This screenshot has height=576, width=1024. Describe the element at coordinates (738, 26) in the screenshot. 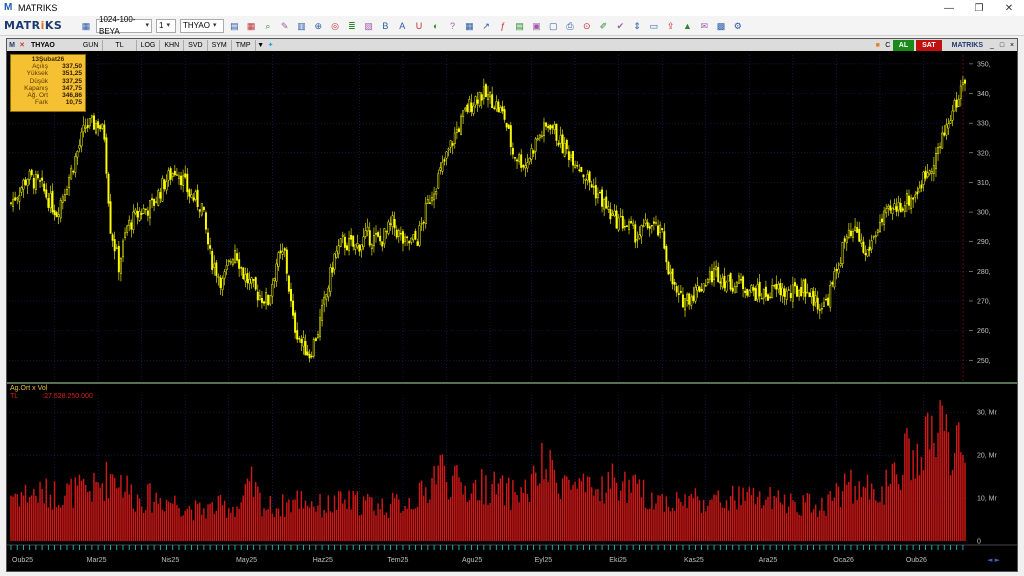

I see `settings-icon: ⚙` at that location.